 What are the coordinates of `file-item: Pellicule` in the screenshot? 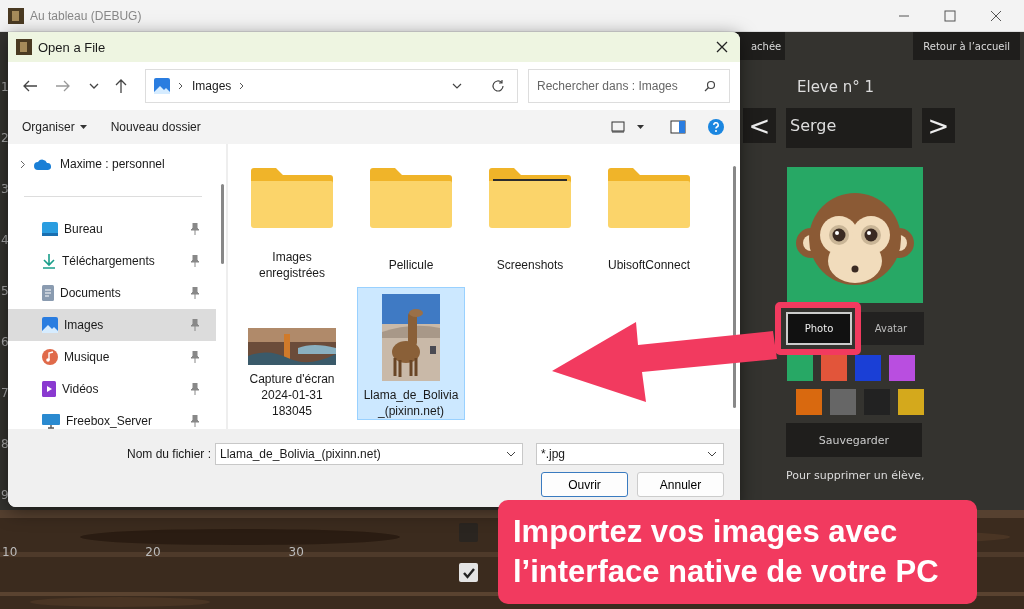 It's located at (411, 216).